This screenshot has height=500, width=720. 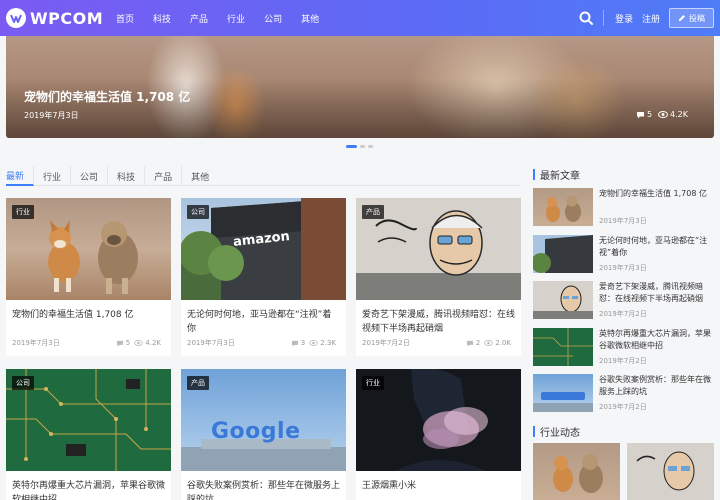 I want to click on nav-item-company: 公司, so click(x=273, y=18).